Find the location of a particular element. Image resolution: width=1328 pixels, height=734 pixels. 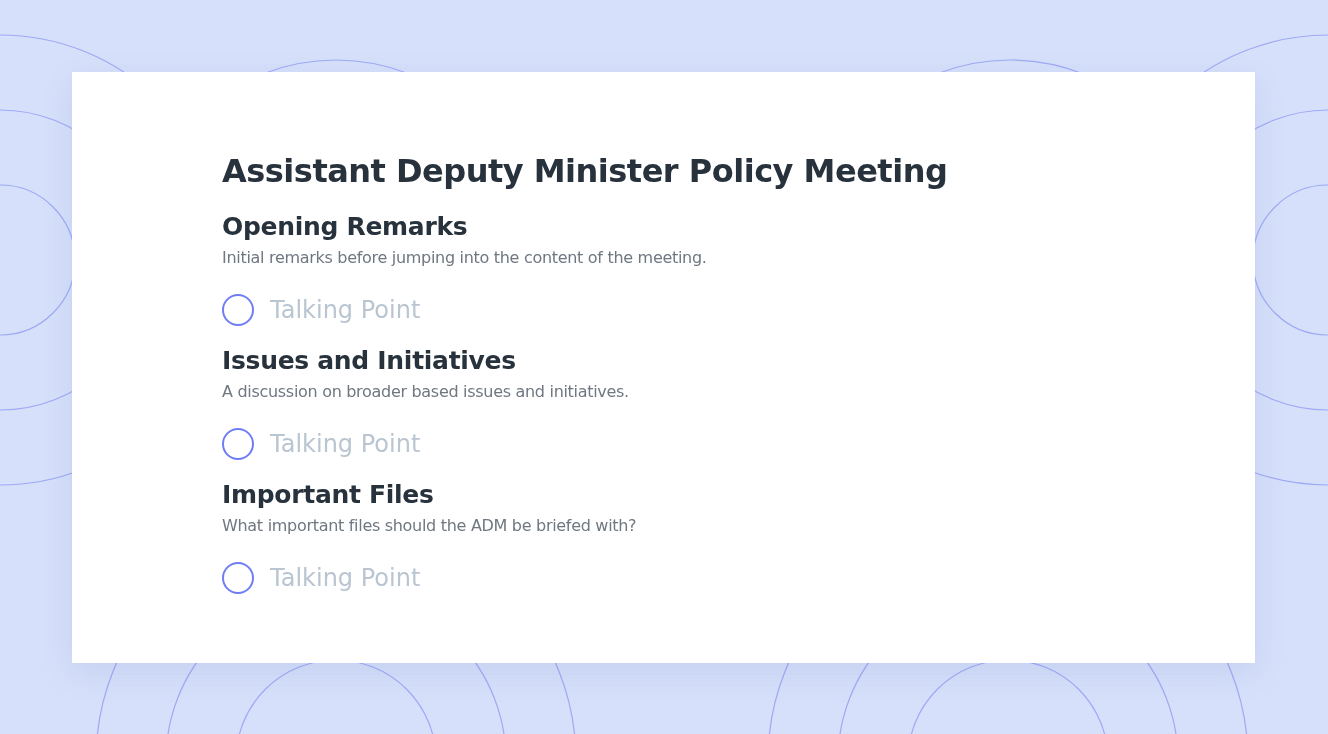

section-heading: Important Files is located at coordinates (328, 495).